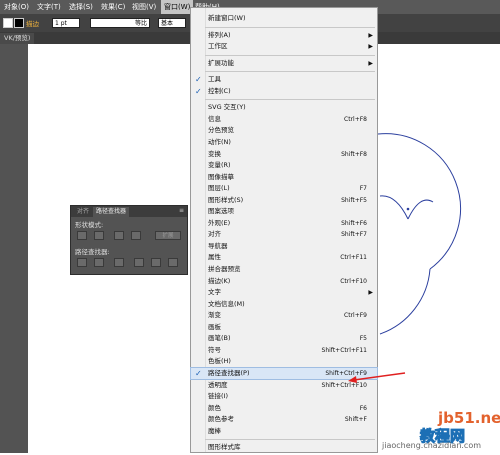 Image resolution: width=500 pixels, height=455 pixels. What do you see at coordinates (284, 338) in the screenshot?
I see `menu-item: 画笔(B) F5` at bounding box center [284, 338].